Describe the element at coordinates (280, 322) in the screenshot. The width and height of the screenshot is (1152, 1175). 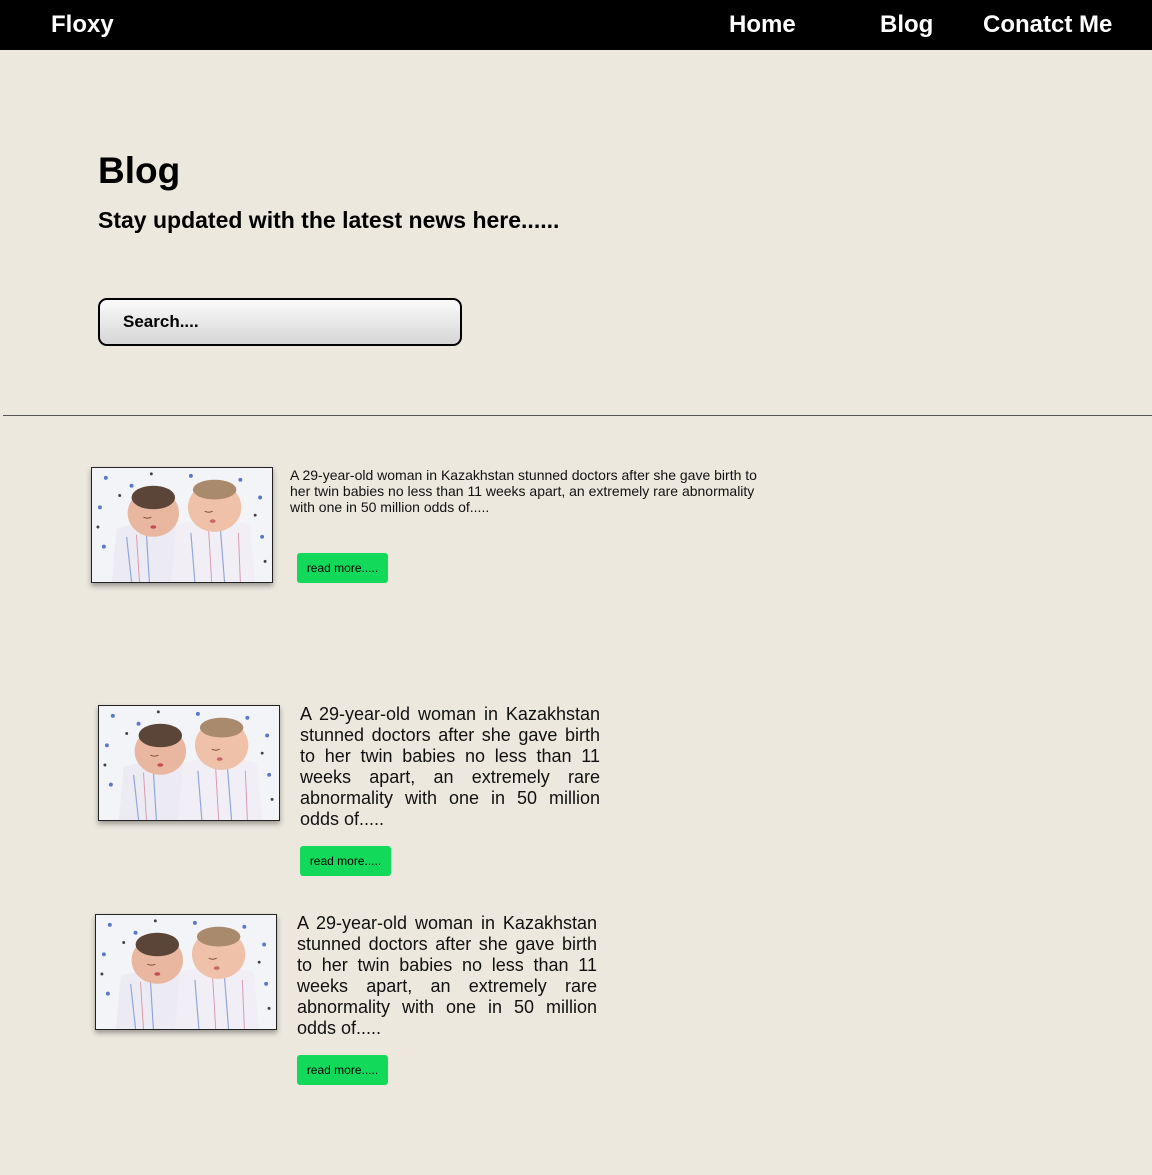
I see `search-input` at that location.